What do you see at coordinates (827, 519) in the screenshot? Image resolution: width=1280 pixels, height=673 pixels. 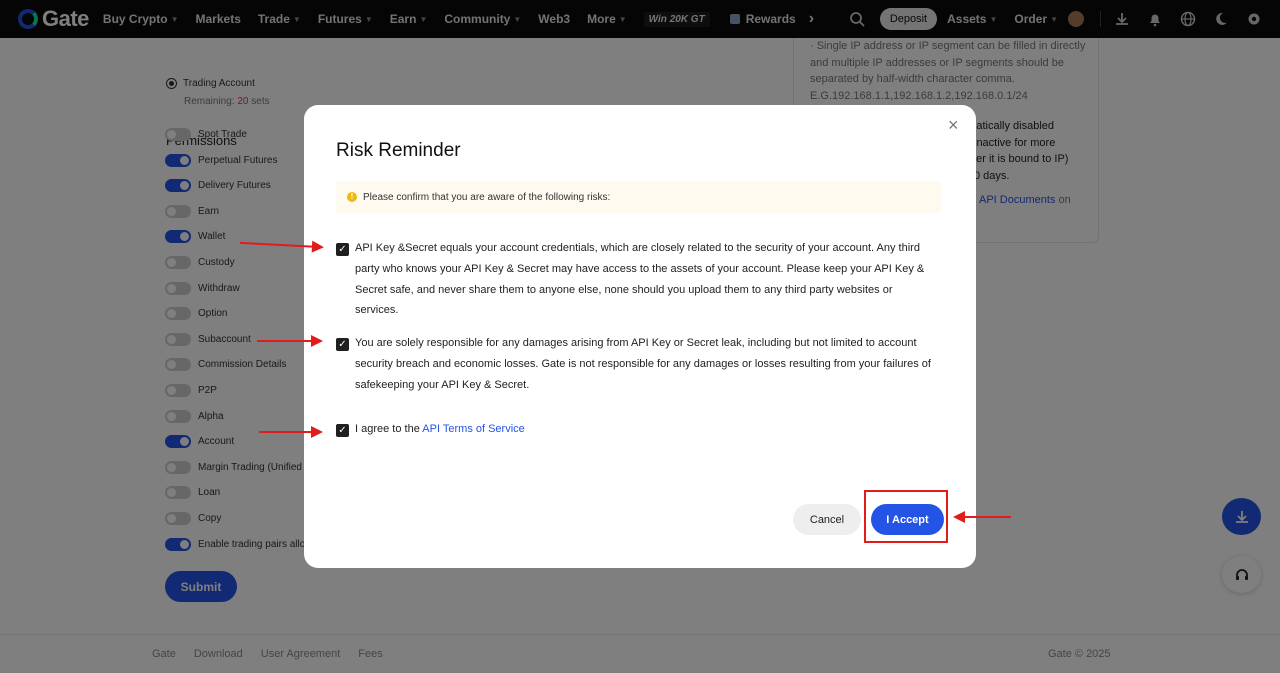 I see `cancel-button: Cancel` at bounding box center [827, 519].